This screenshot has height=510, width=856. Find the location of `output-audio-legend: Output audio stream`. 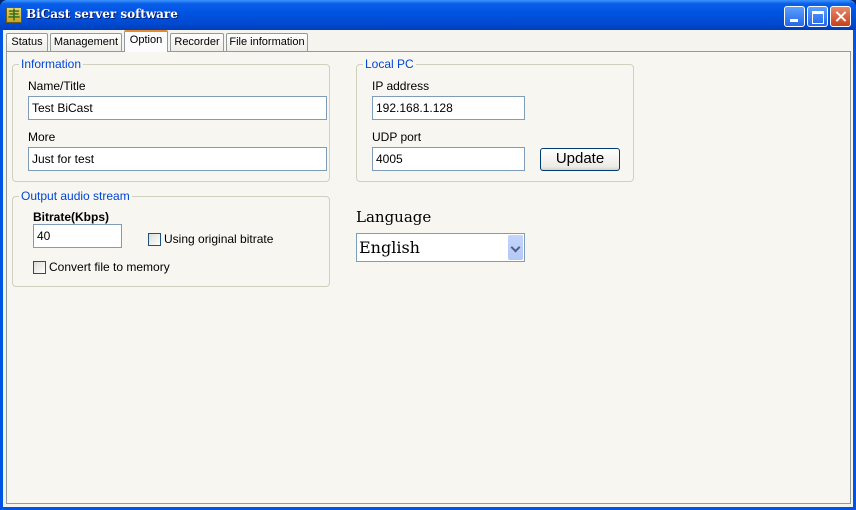

output-audio-legend: Output audio stream is located at coordinates (75, 196).